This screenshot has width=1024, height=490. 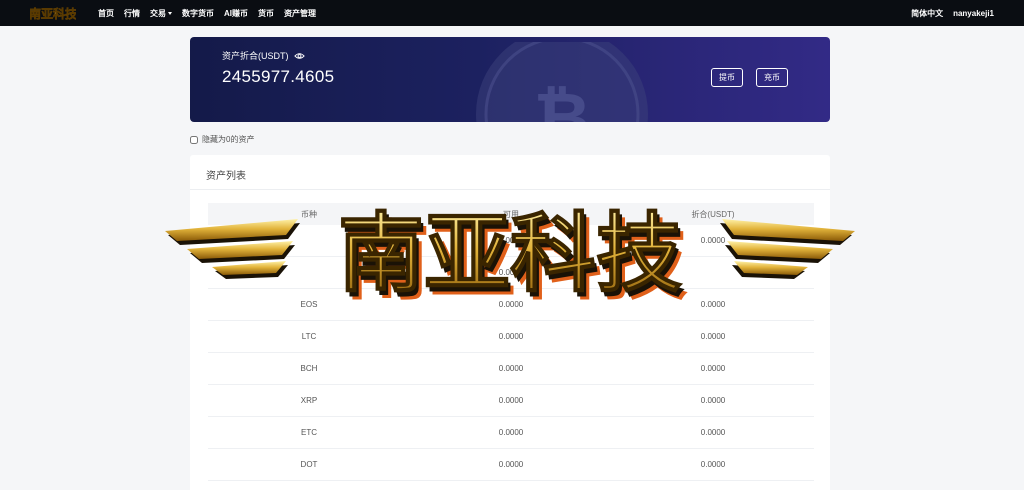 I want to click on nav-home: 首页, so click(x=106, y=13).